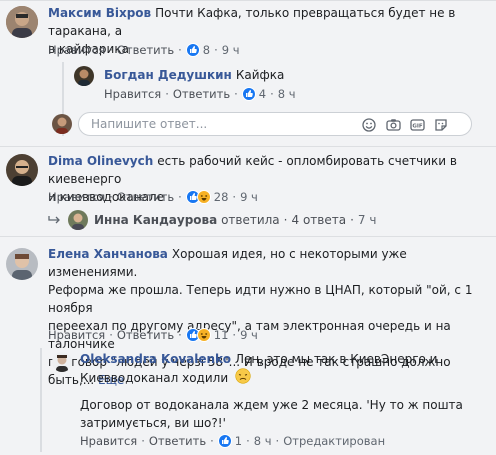 This screenshot has width=496, height=455. What do you see at coordinates (41, 400) in the screenshot?
I see `reply-thread-line` at bounding box center [41, 400].